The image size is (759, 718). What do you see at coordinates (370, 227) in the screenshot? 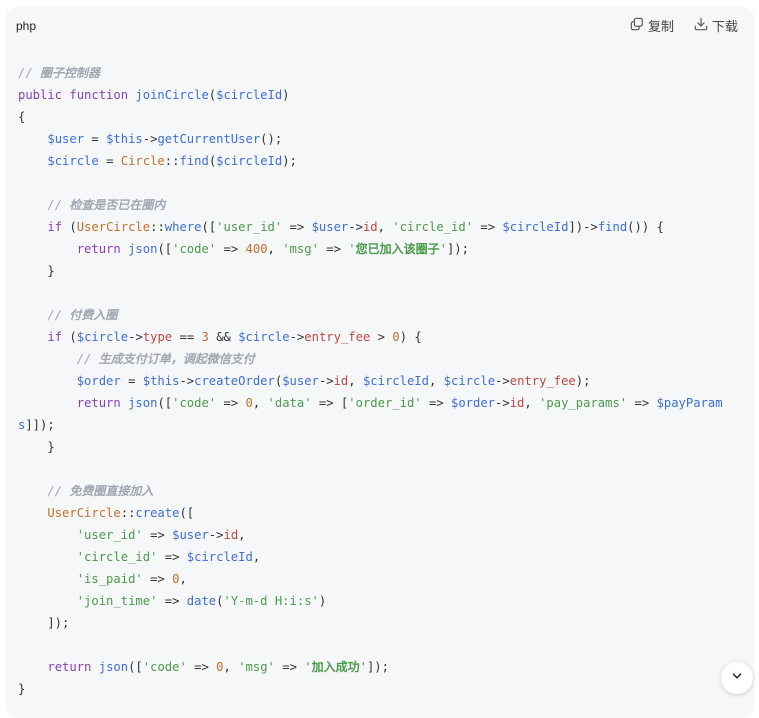
I see `code-token: id` at bounding box center [370, 227].